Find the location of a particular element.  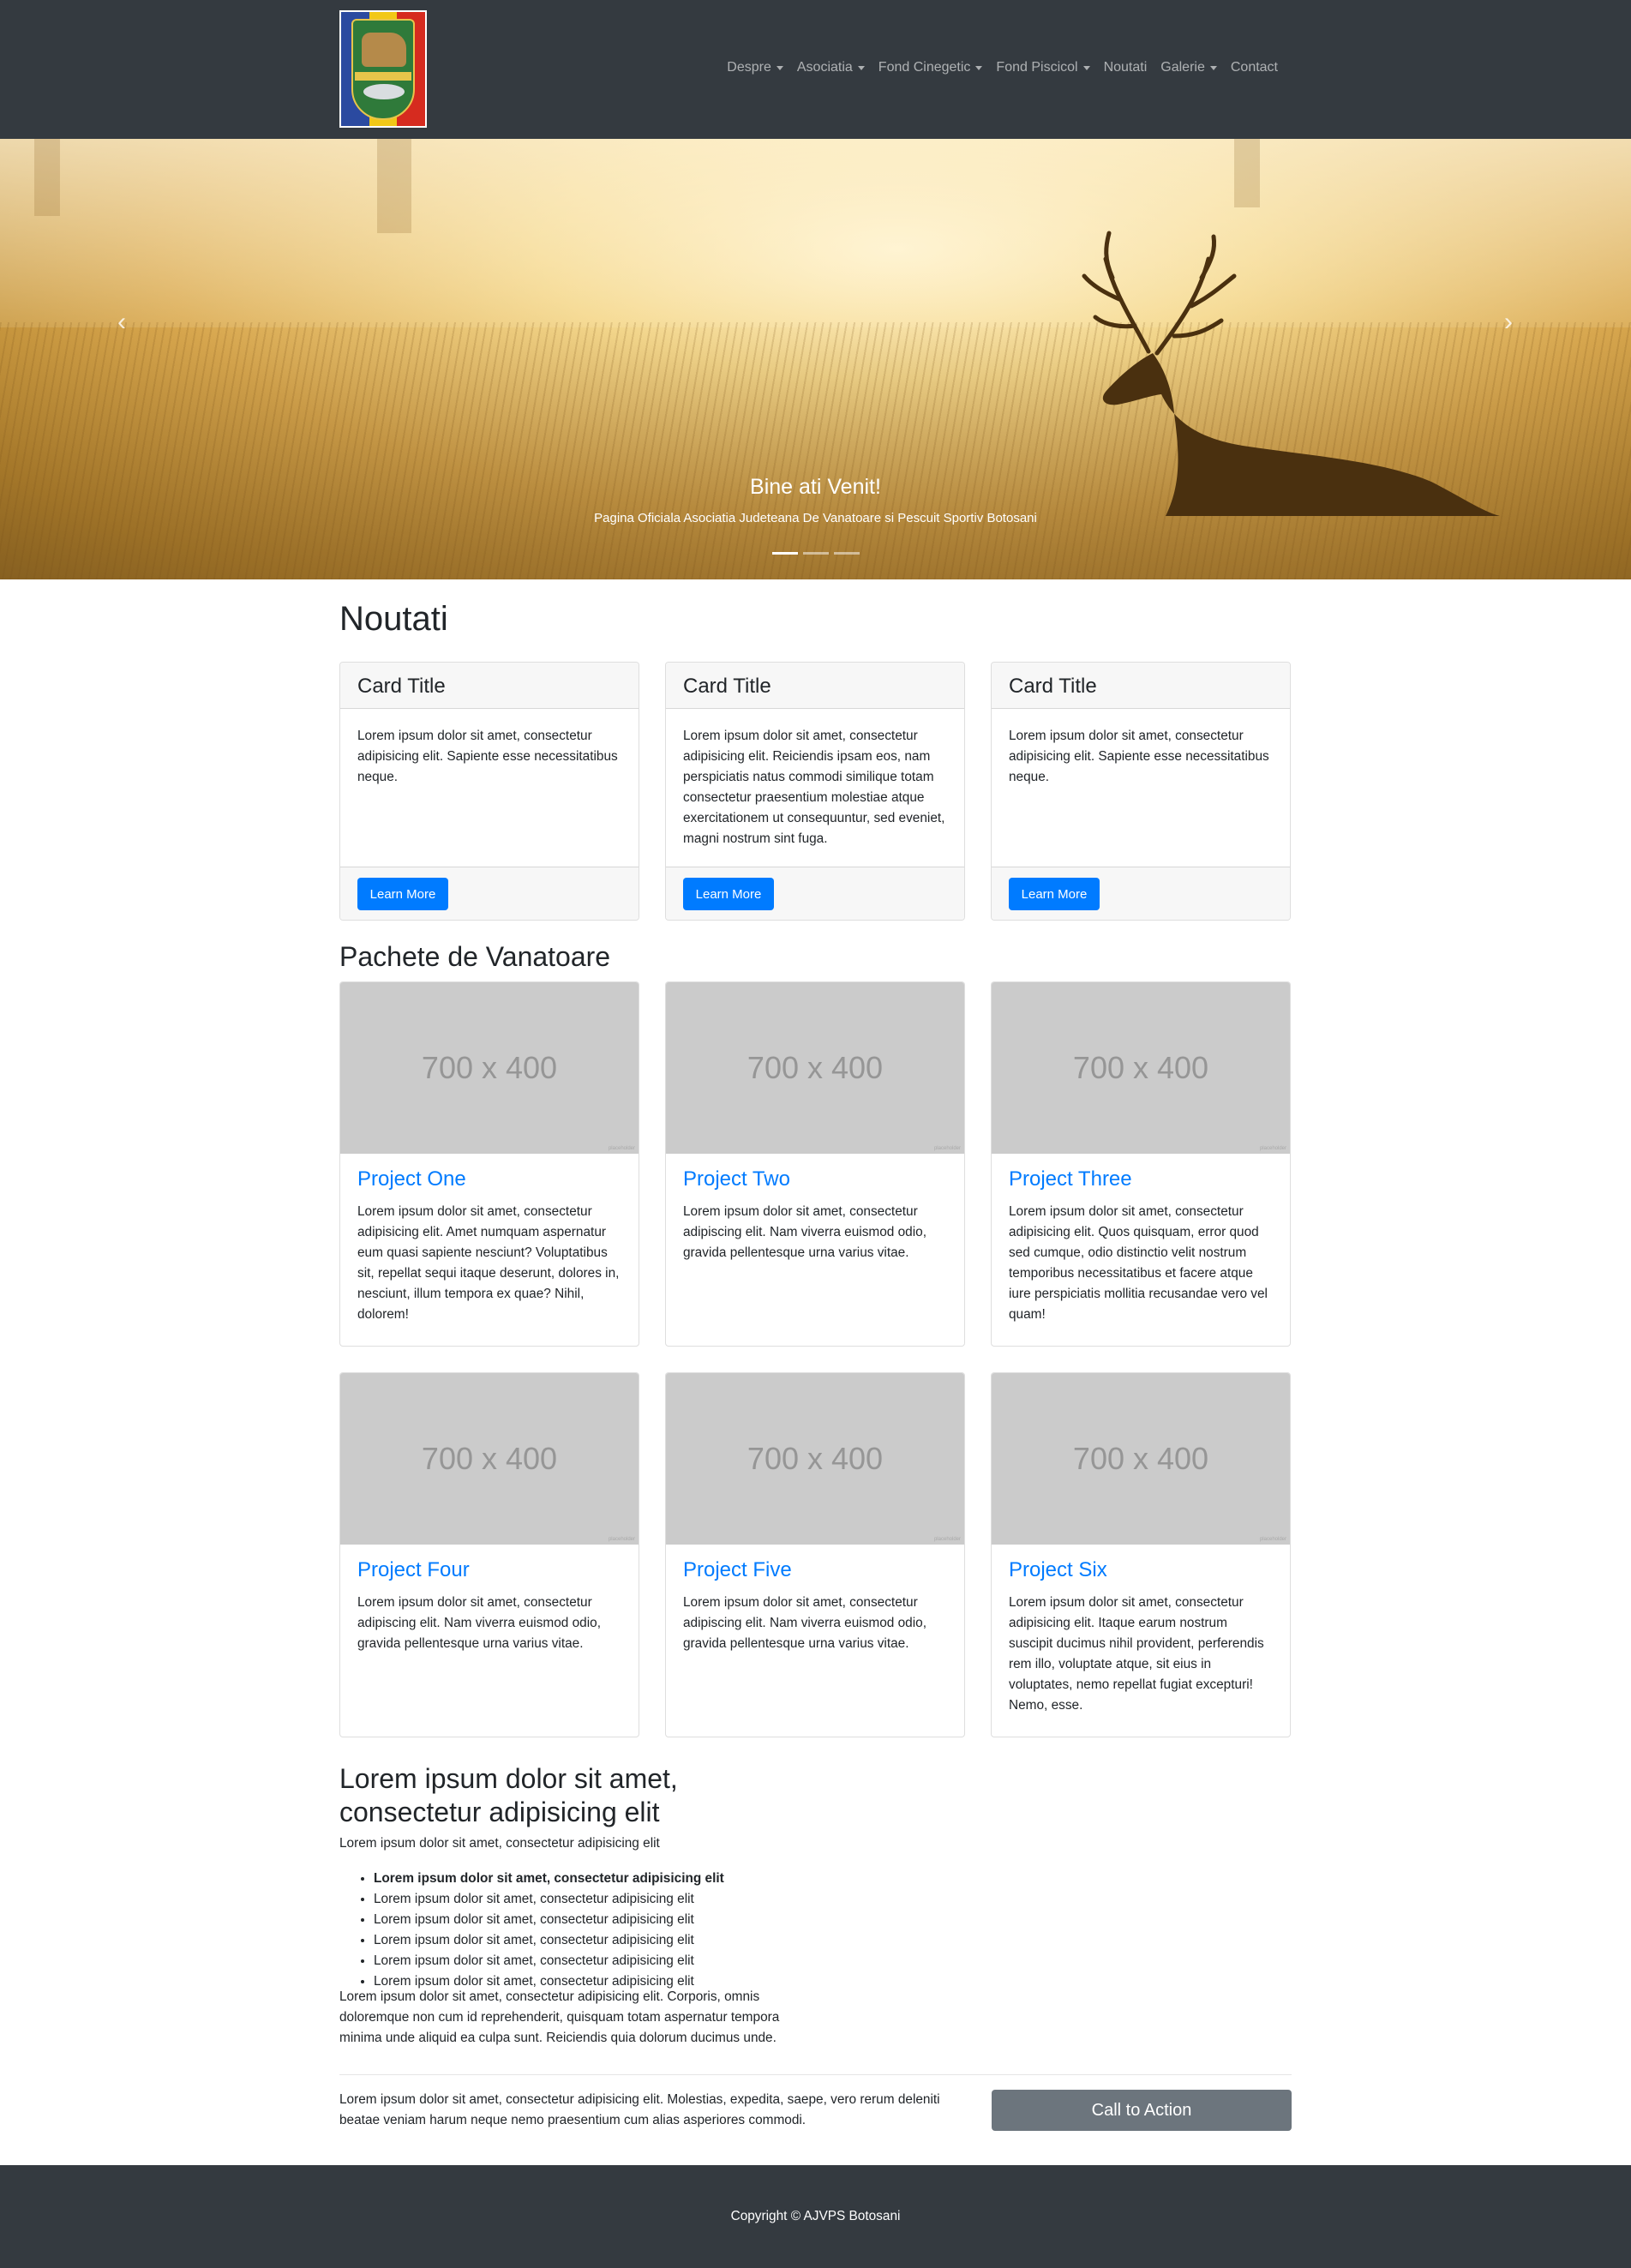

news-heading: Noutati is located at coordinates (394, 619).